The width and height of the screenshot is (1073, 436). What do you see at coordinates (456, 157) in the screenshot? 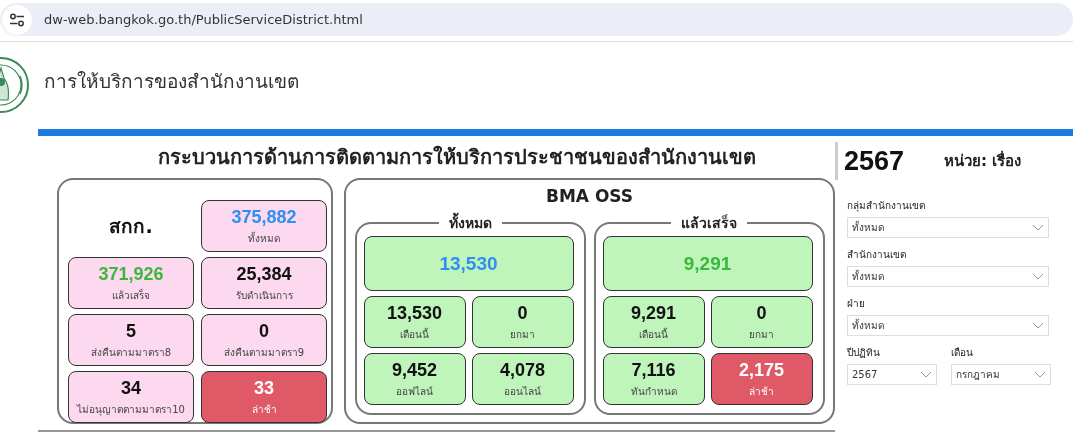
I see `dashboard-title: กระบวนการด้านการติดตามการให้บริการประชาชนของสำนักงานเขต` at bounding box center [456, 157].